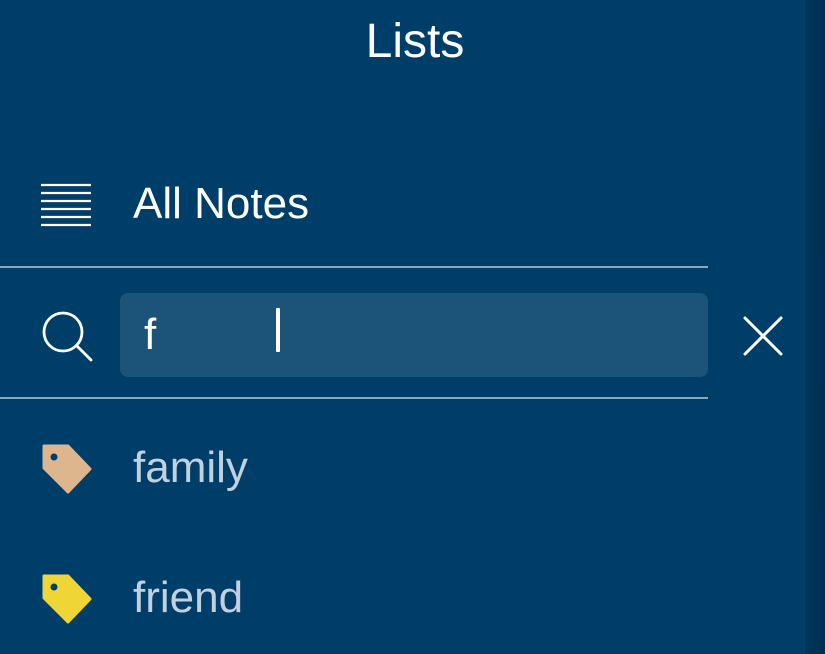  I want to click on all-notes-label: All Notes, so click(221, 203).